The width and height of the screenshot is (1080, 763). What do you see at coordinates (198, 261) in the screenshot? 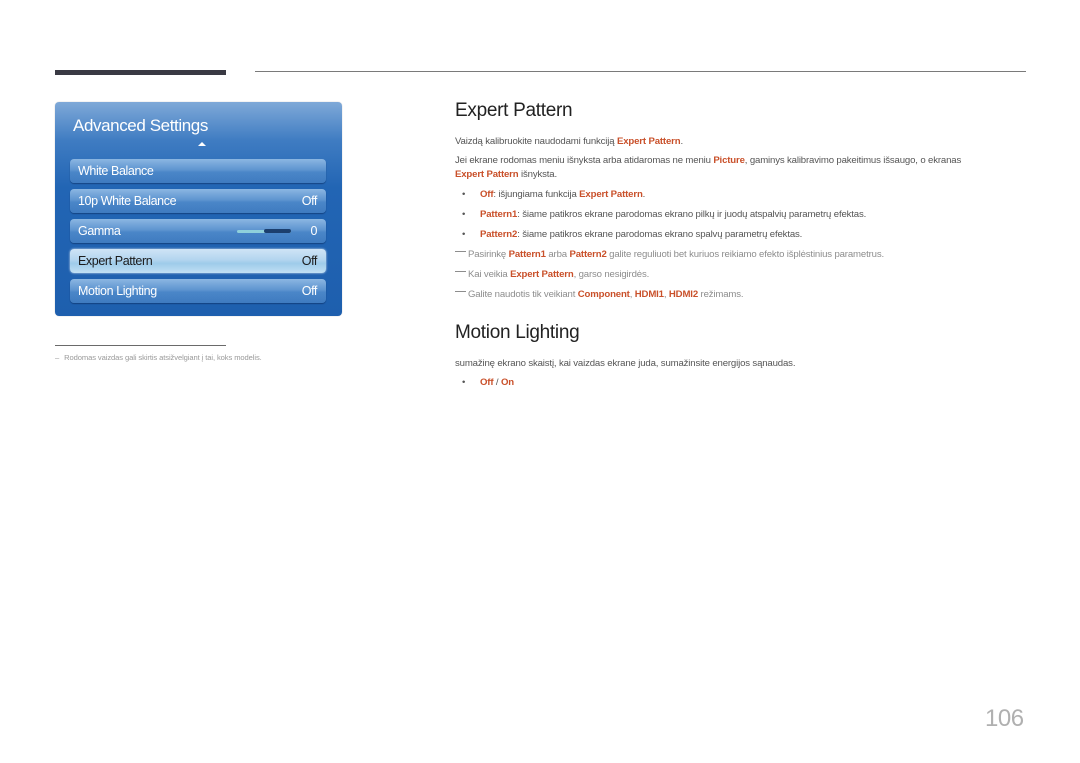
I see `menu-item-expert-pattern: Expert Pattern Off` at bounding box center [198, 261].